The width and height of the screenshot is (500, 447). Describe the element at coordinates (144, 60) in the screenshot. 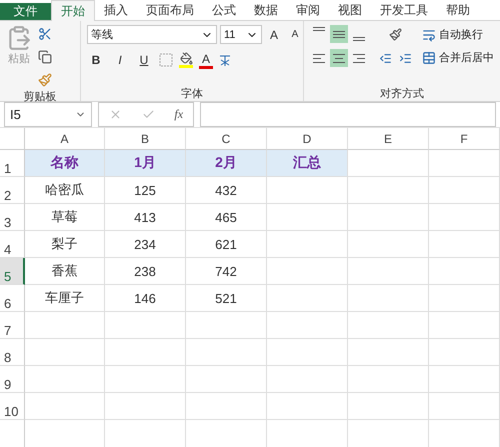

I see `underline-button: U` at that location.